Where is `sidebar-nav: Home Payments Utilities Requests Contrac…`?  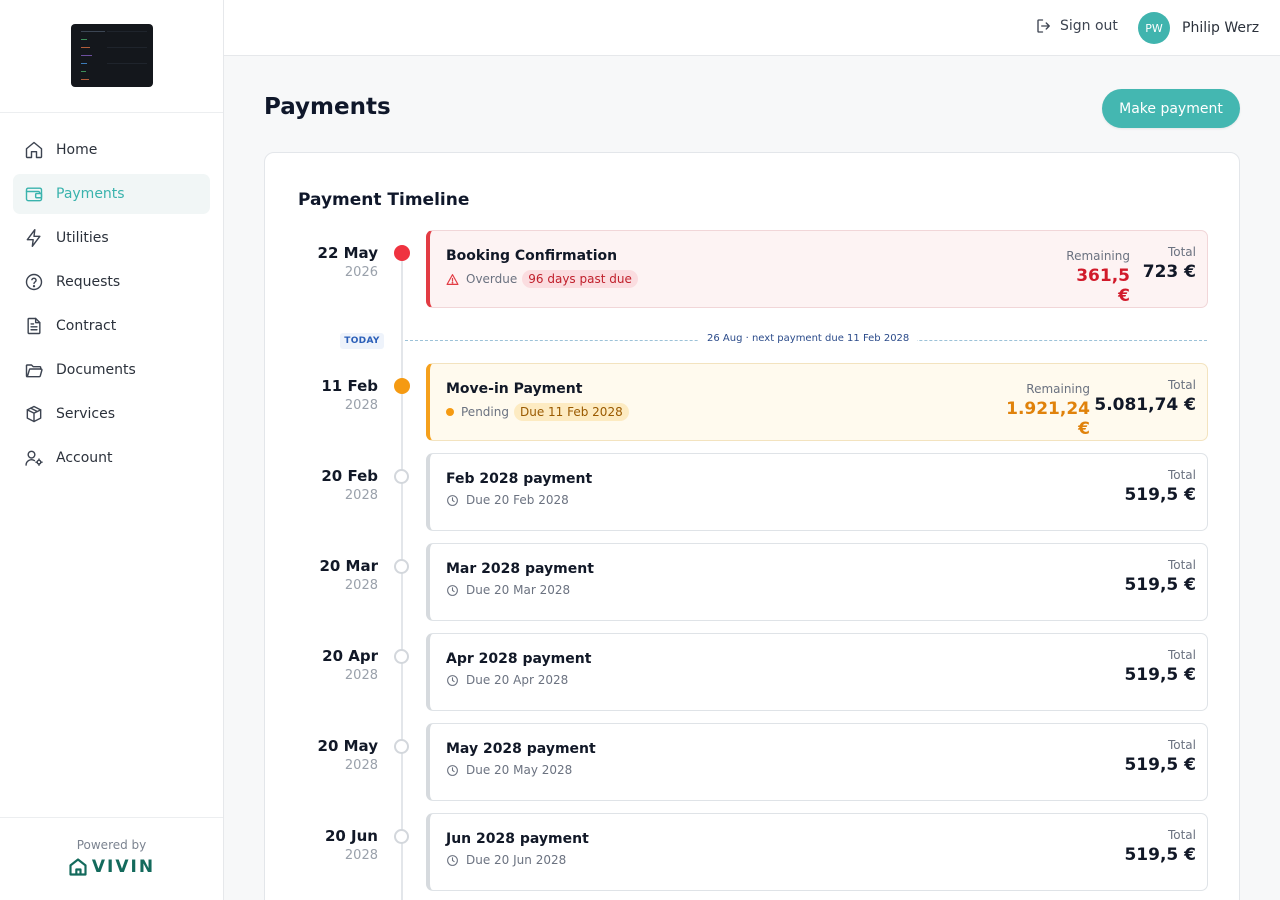
sidebar-nav: Home Payments Utilities Requests Contrac… is located at coordinates (111, 295).